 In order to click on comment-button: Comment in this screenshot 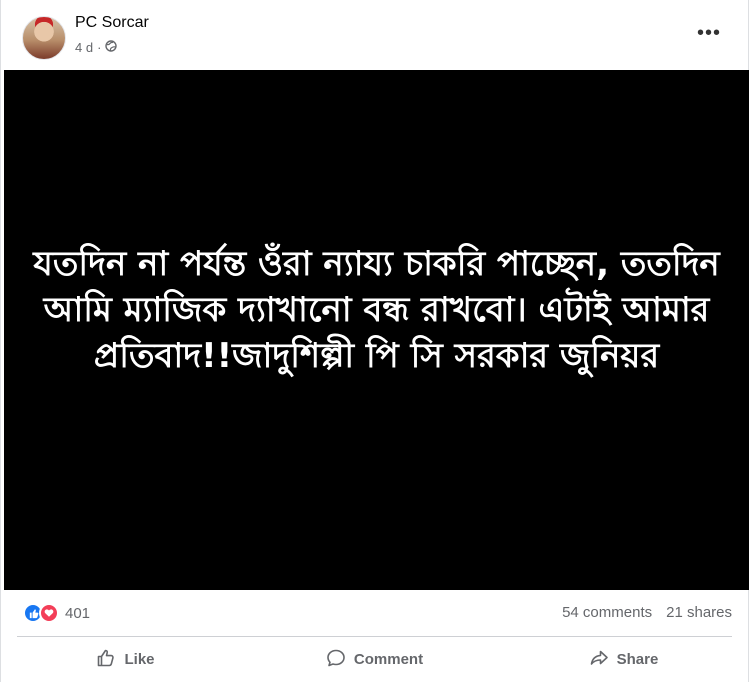, I will do `click(374, 659)`.